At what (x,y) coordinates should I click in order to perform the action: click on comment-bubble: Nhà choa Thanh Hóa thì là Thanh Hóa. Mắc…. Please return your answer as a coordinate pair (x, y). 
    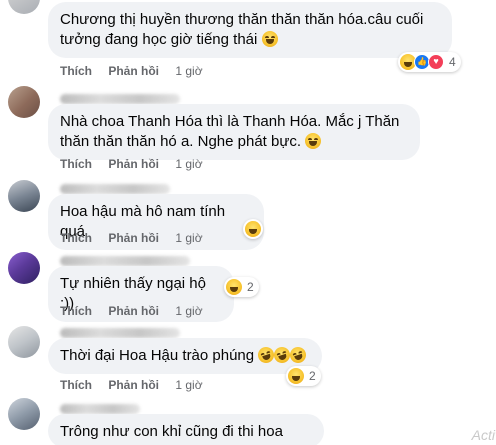
    Looking at the image, I should click on (234, 132).